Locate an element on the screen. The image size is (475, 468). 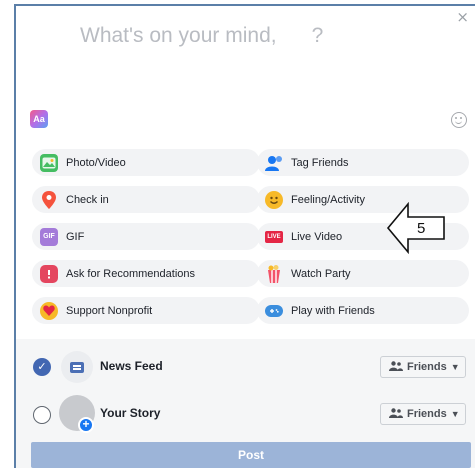
option-check-in: Check in is located at coordinates (146, 199).